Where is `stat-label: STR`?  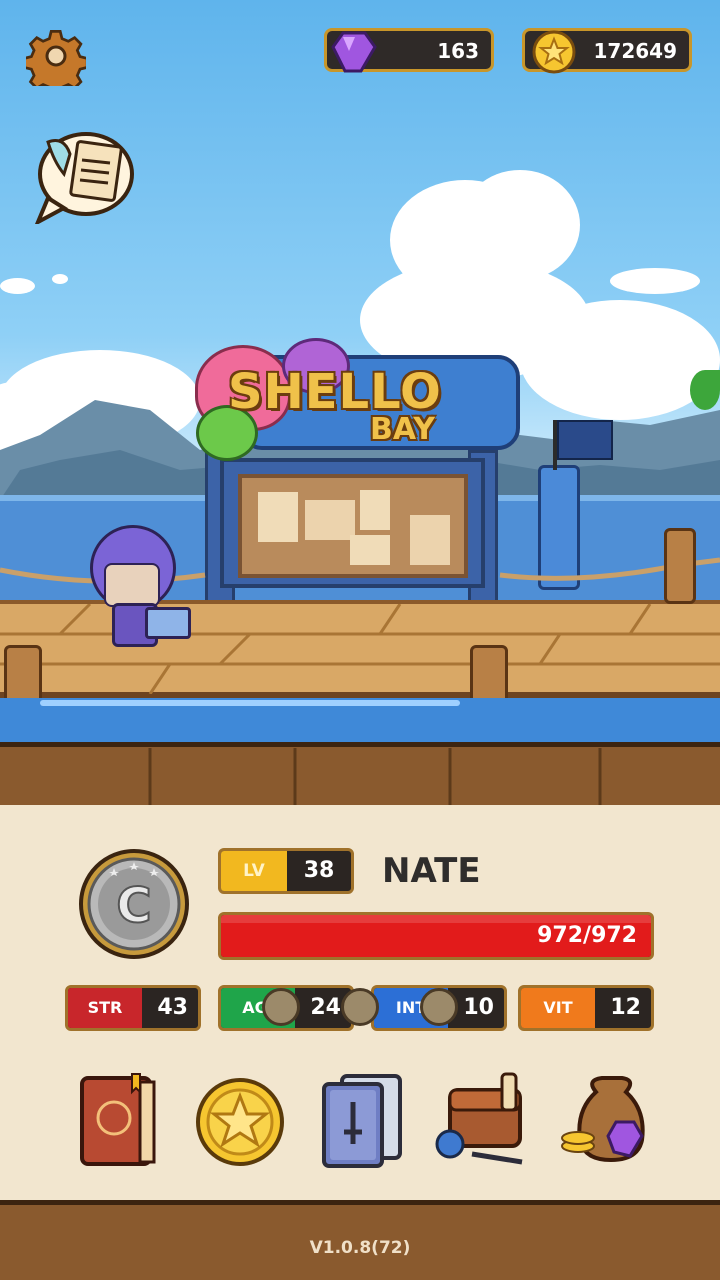 stat-label: STR is located at coordinates (105, 1008).